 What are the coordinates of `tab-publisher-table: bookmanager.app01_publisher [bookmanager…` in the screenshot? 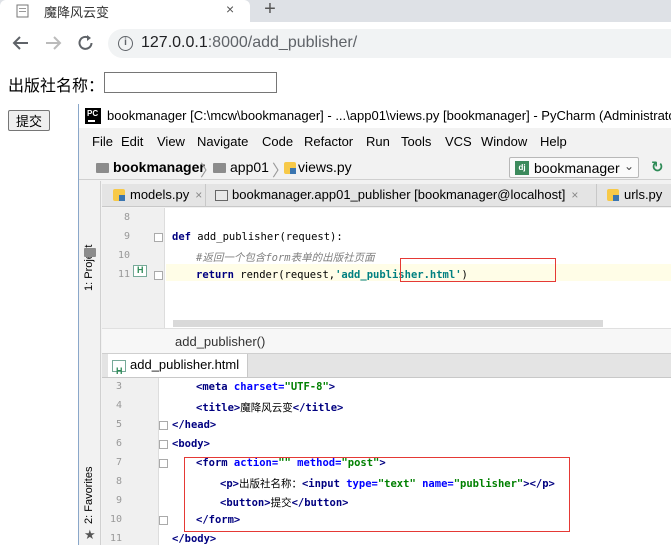 It's located at (403, 195).